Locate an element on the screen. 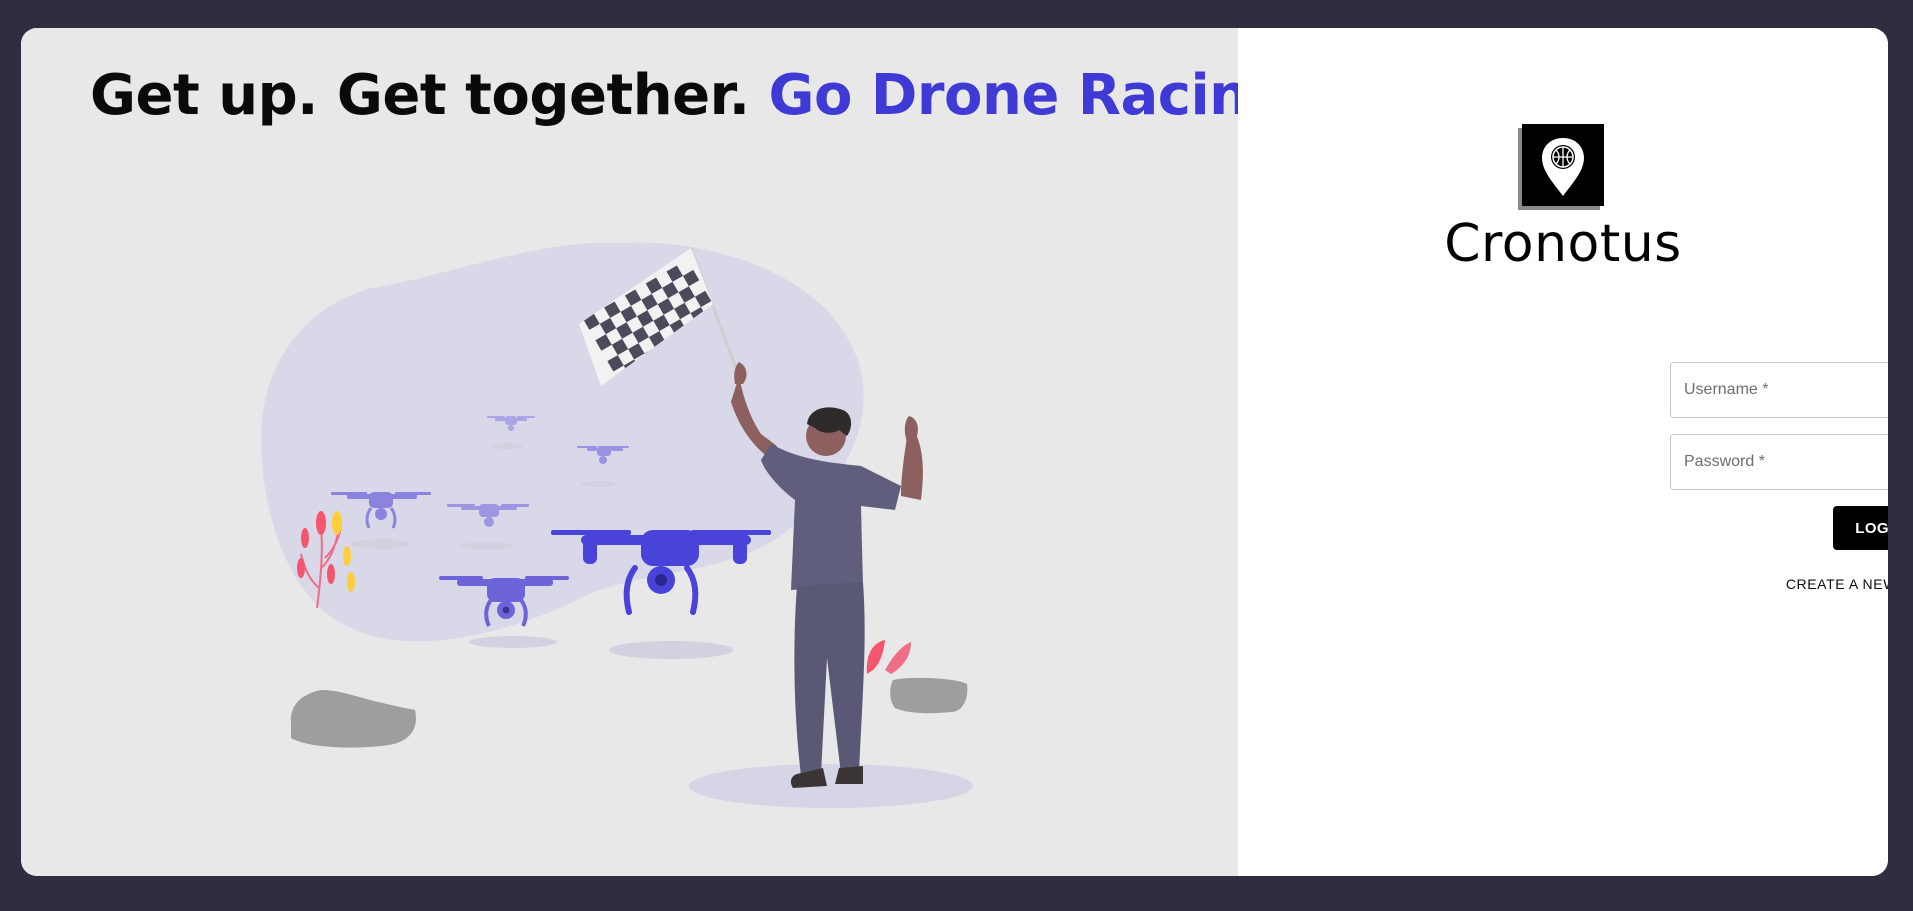  brand-block: Cronotus is located at coordinates (1563, 200).